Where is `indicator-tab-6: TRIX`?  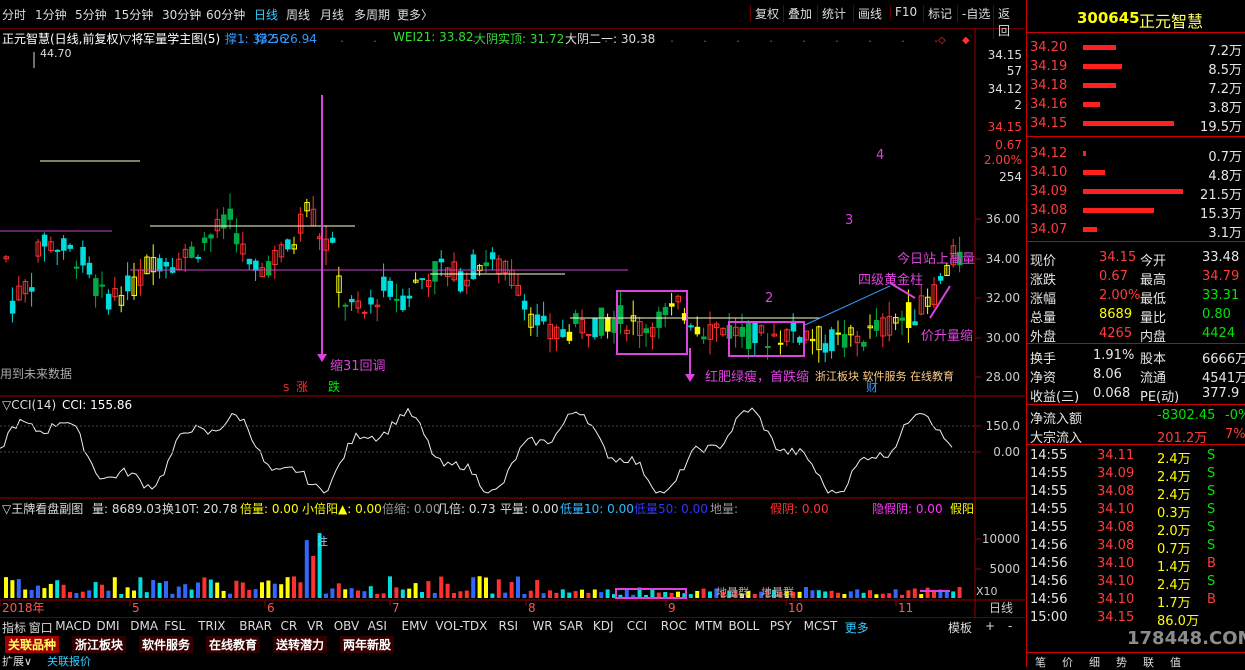 indicator-tab-6: TRIX is located at coordinates (211, 626).